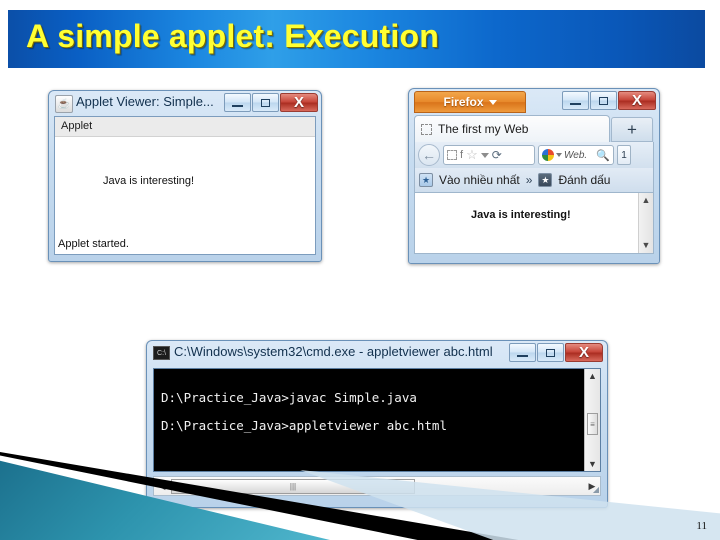  I want to click on applet-menubar: Applet, so click(185, 127).